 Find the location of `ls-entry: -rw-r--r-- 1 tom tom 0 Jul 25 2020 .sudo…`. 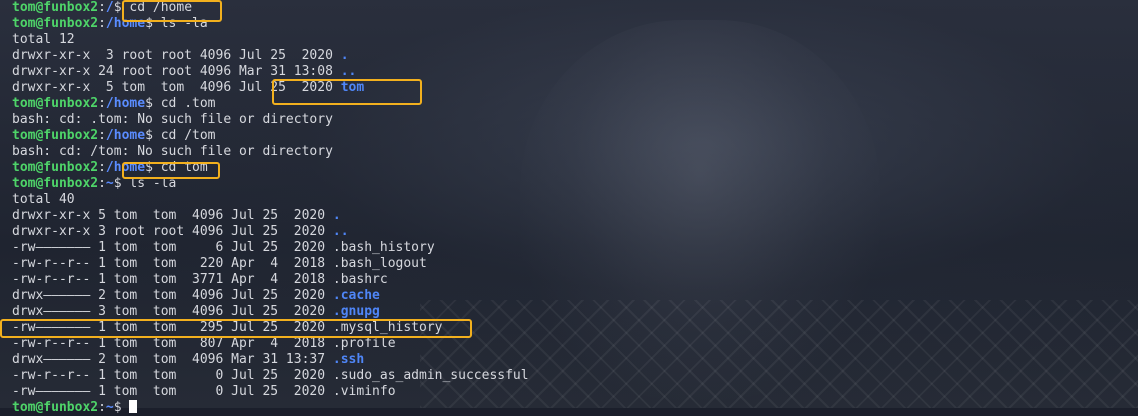

ls-entry: -rw-r--r-- 1 tom tom 0 Jul 25 2020 .sudo… is located at coordinates (270, 376).